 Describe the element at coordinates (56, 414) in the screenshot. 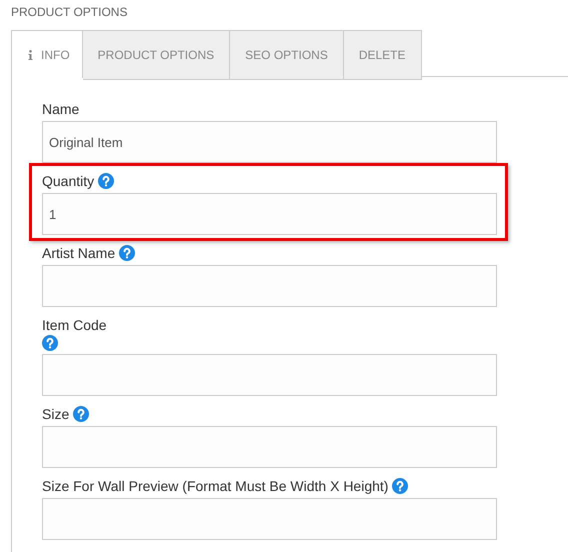

I see `field-label: Size` at that location.